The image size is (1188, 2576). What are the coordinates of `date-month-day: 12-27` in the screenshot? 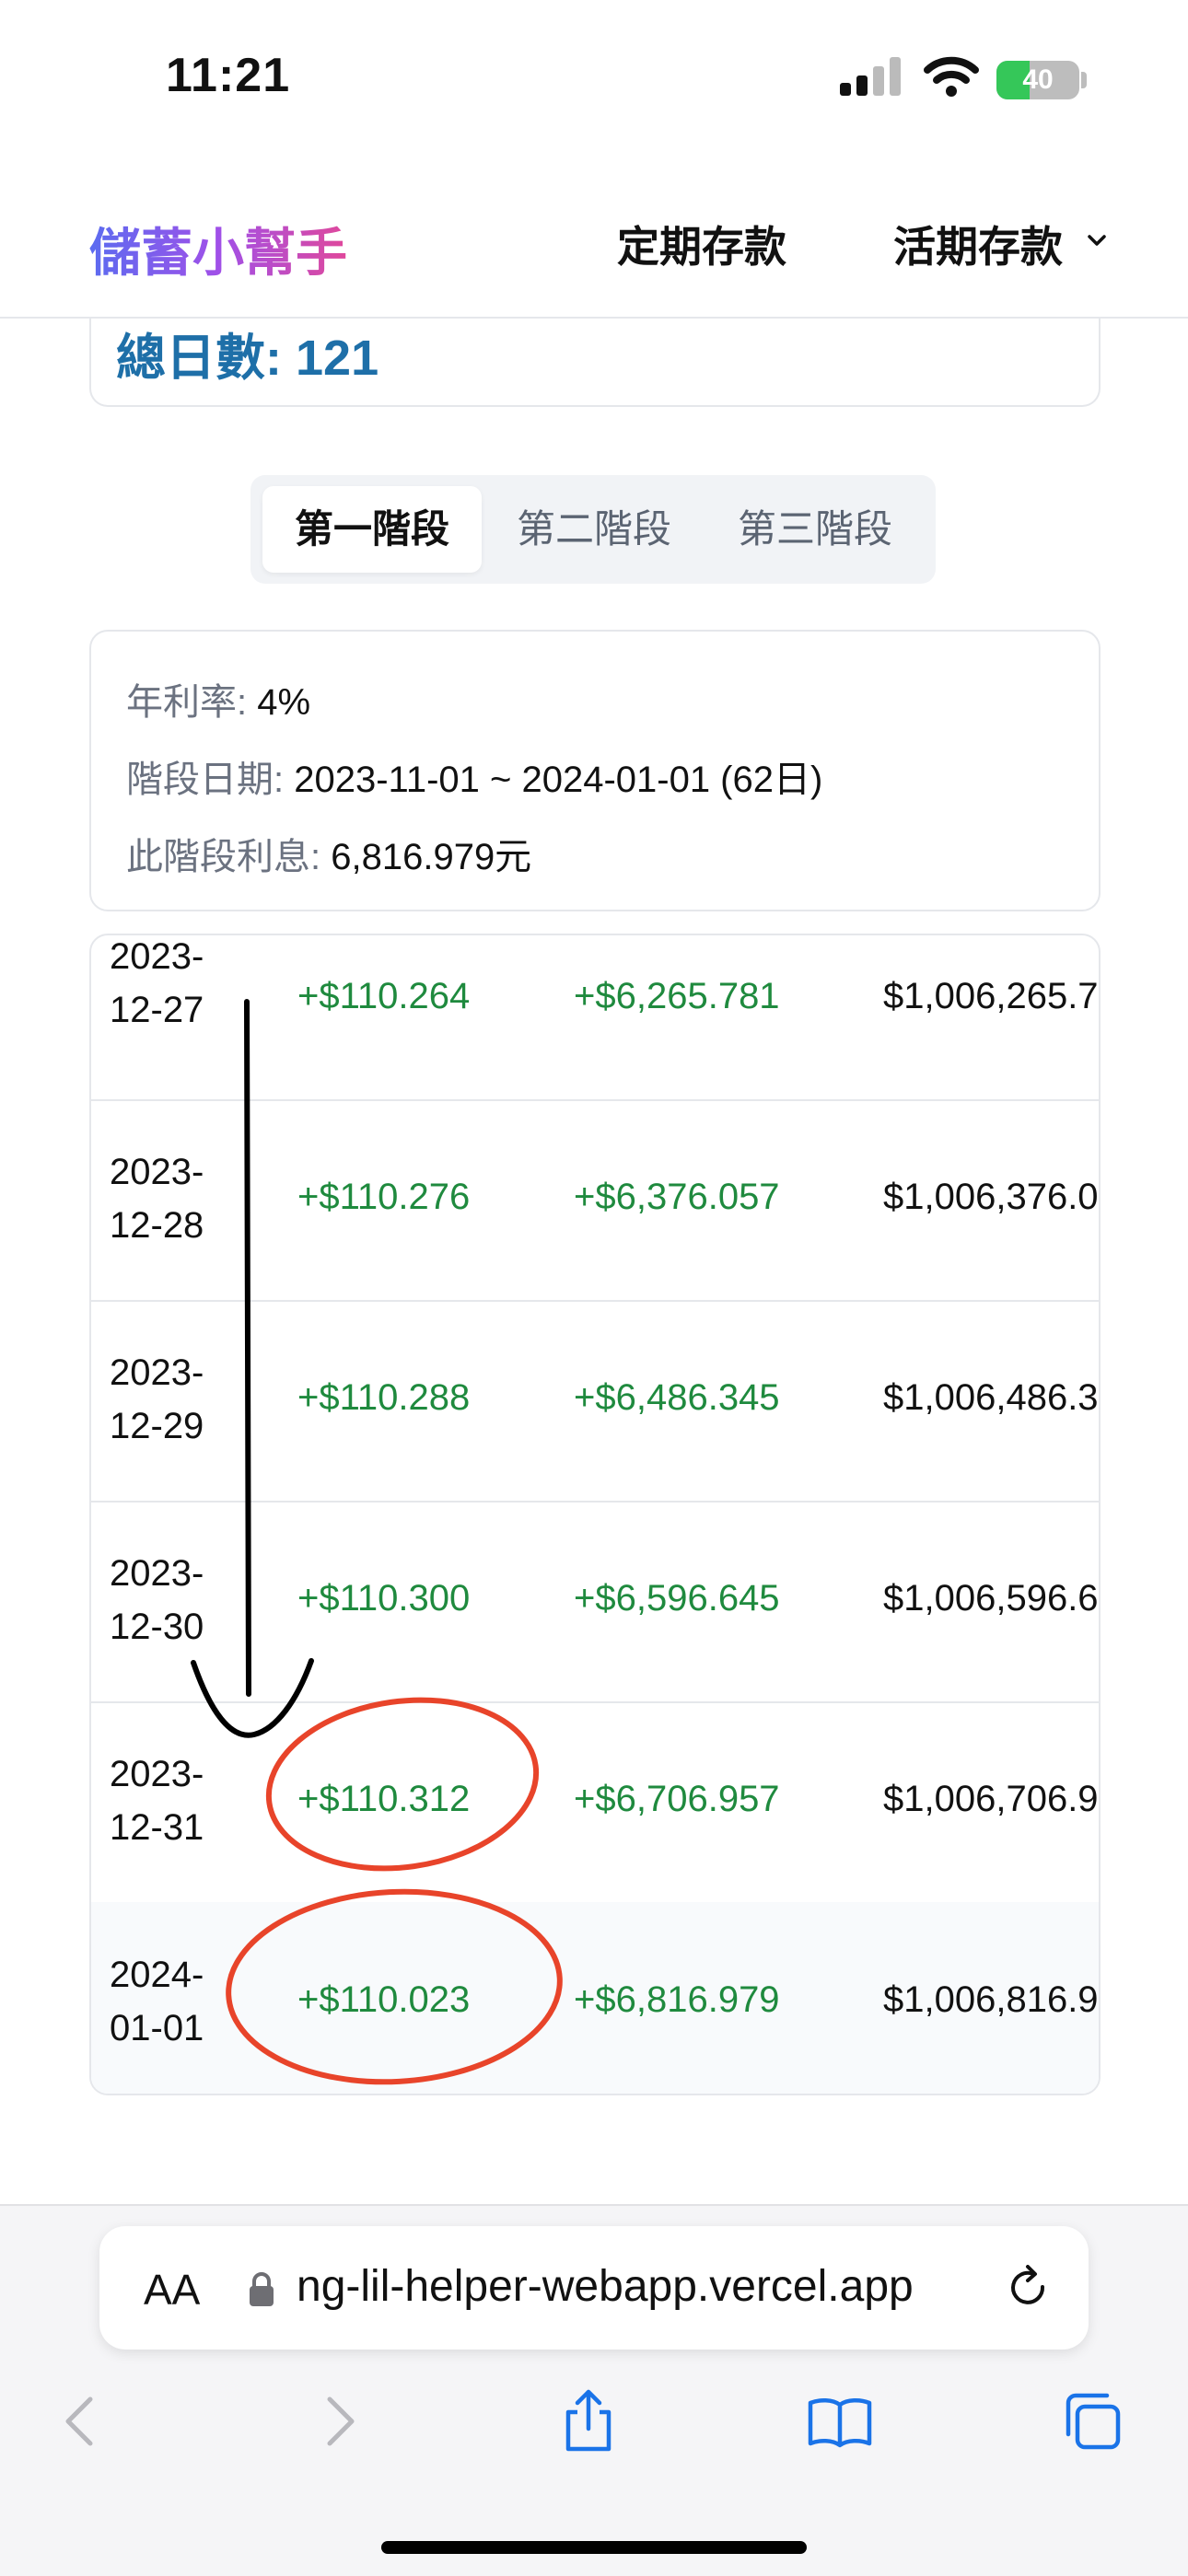 It's located at (157, 1010).